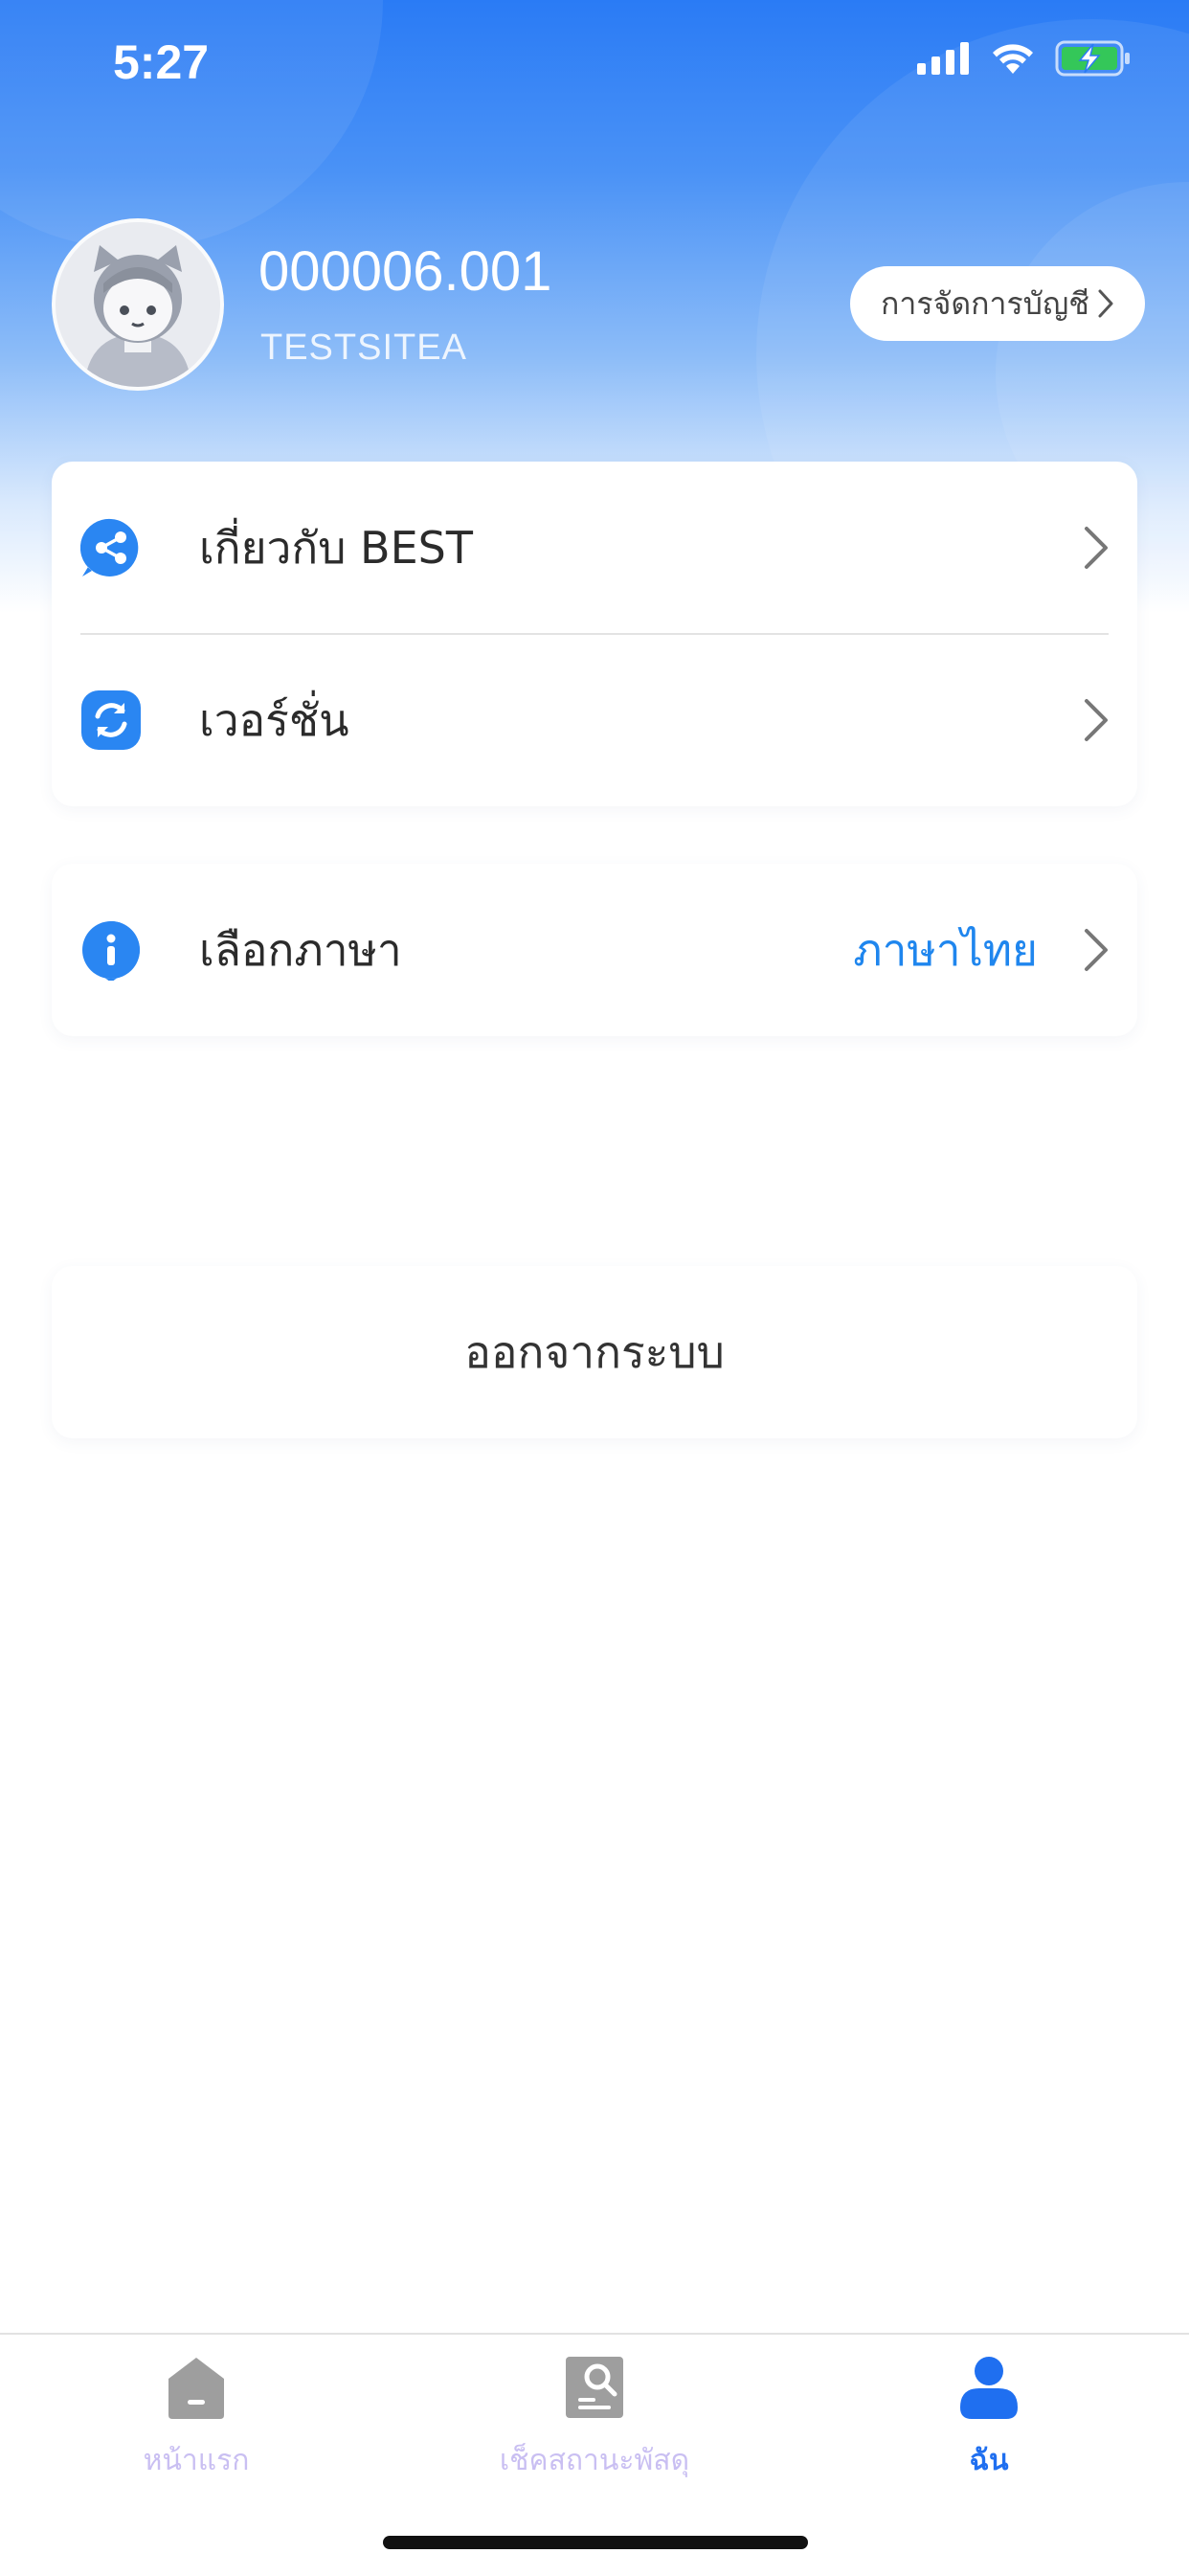 This screenshot has width=1189, height=2576. I want to click on info-menu-card: เกี่ยวกับ BEST เวอร์ชั่น, so click(594, 634).